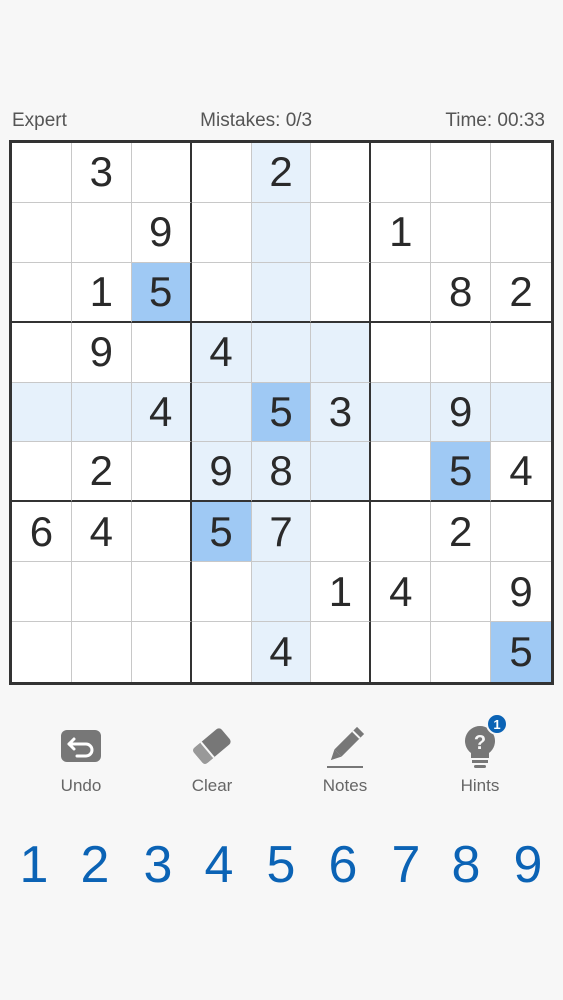 The width and height of the screenshot is (563, 1000). What do you see at coordinates (34, 865) in the screenshot?
I see `number-key-1: 1` at bounding box center [34, 865].